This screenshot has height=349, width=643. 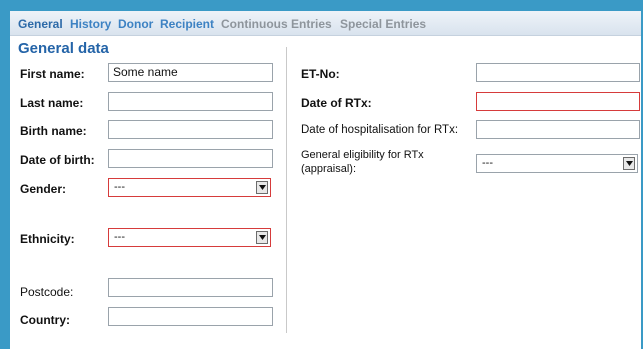 I want to click on country-label: Country:, so click(x=45, y=320).